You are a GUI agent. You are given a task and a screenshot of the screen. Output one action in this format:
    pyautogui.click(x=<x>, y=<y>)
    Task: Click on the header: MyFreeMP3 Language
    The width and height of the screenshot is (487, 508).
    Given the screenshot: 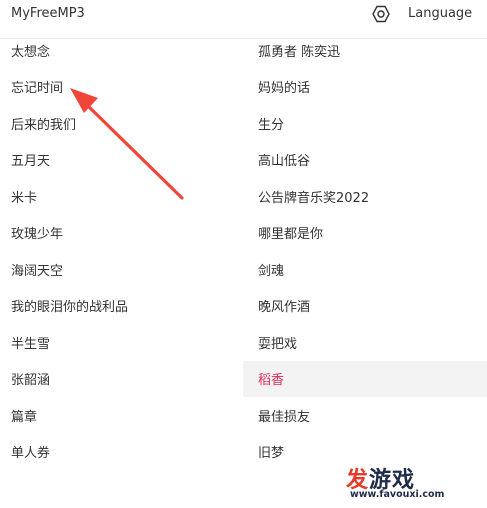 What is the action you would take?
    pyautogui.click(x=243, y=15)
    